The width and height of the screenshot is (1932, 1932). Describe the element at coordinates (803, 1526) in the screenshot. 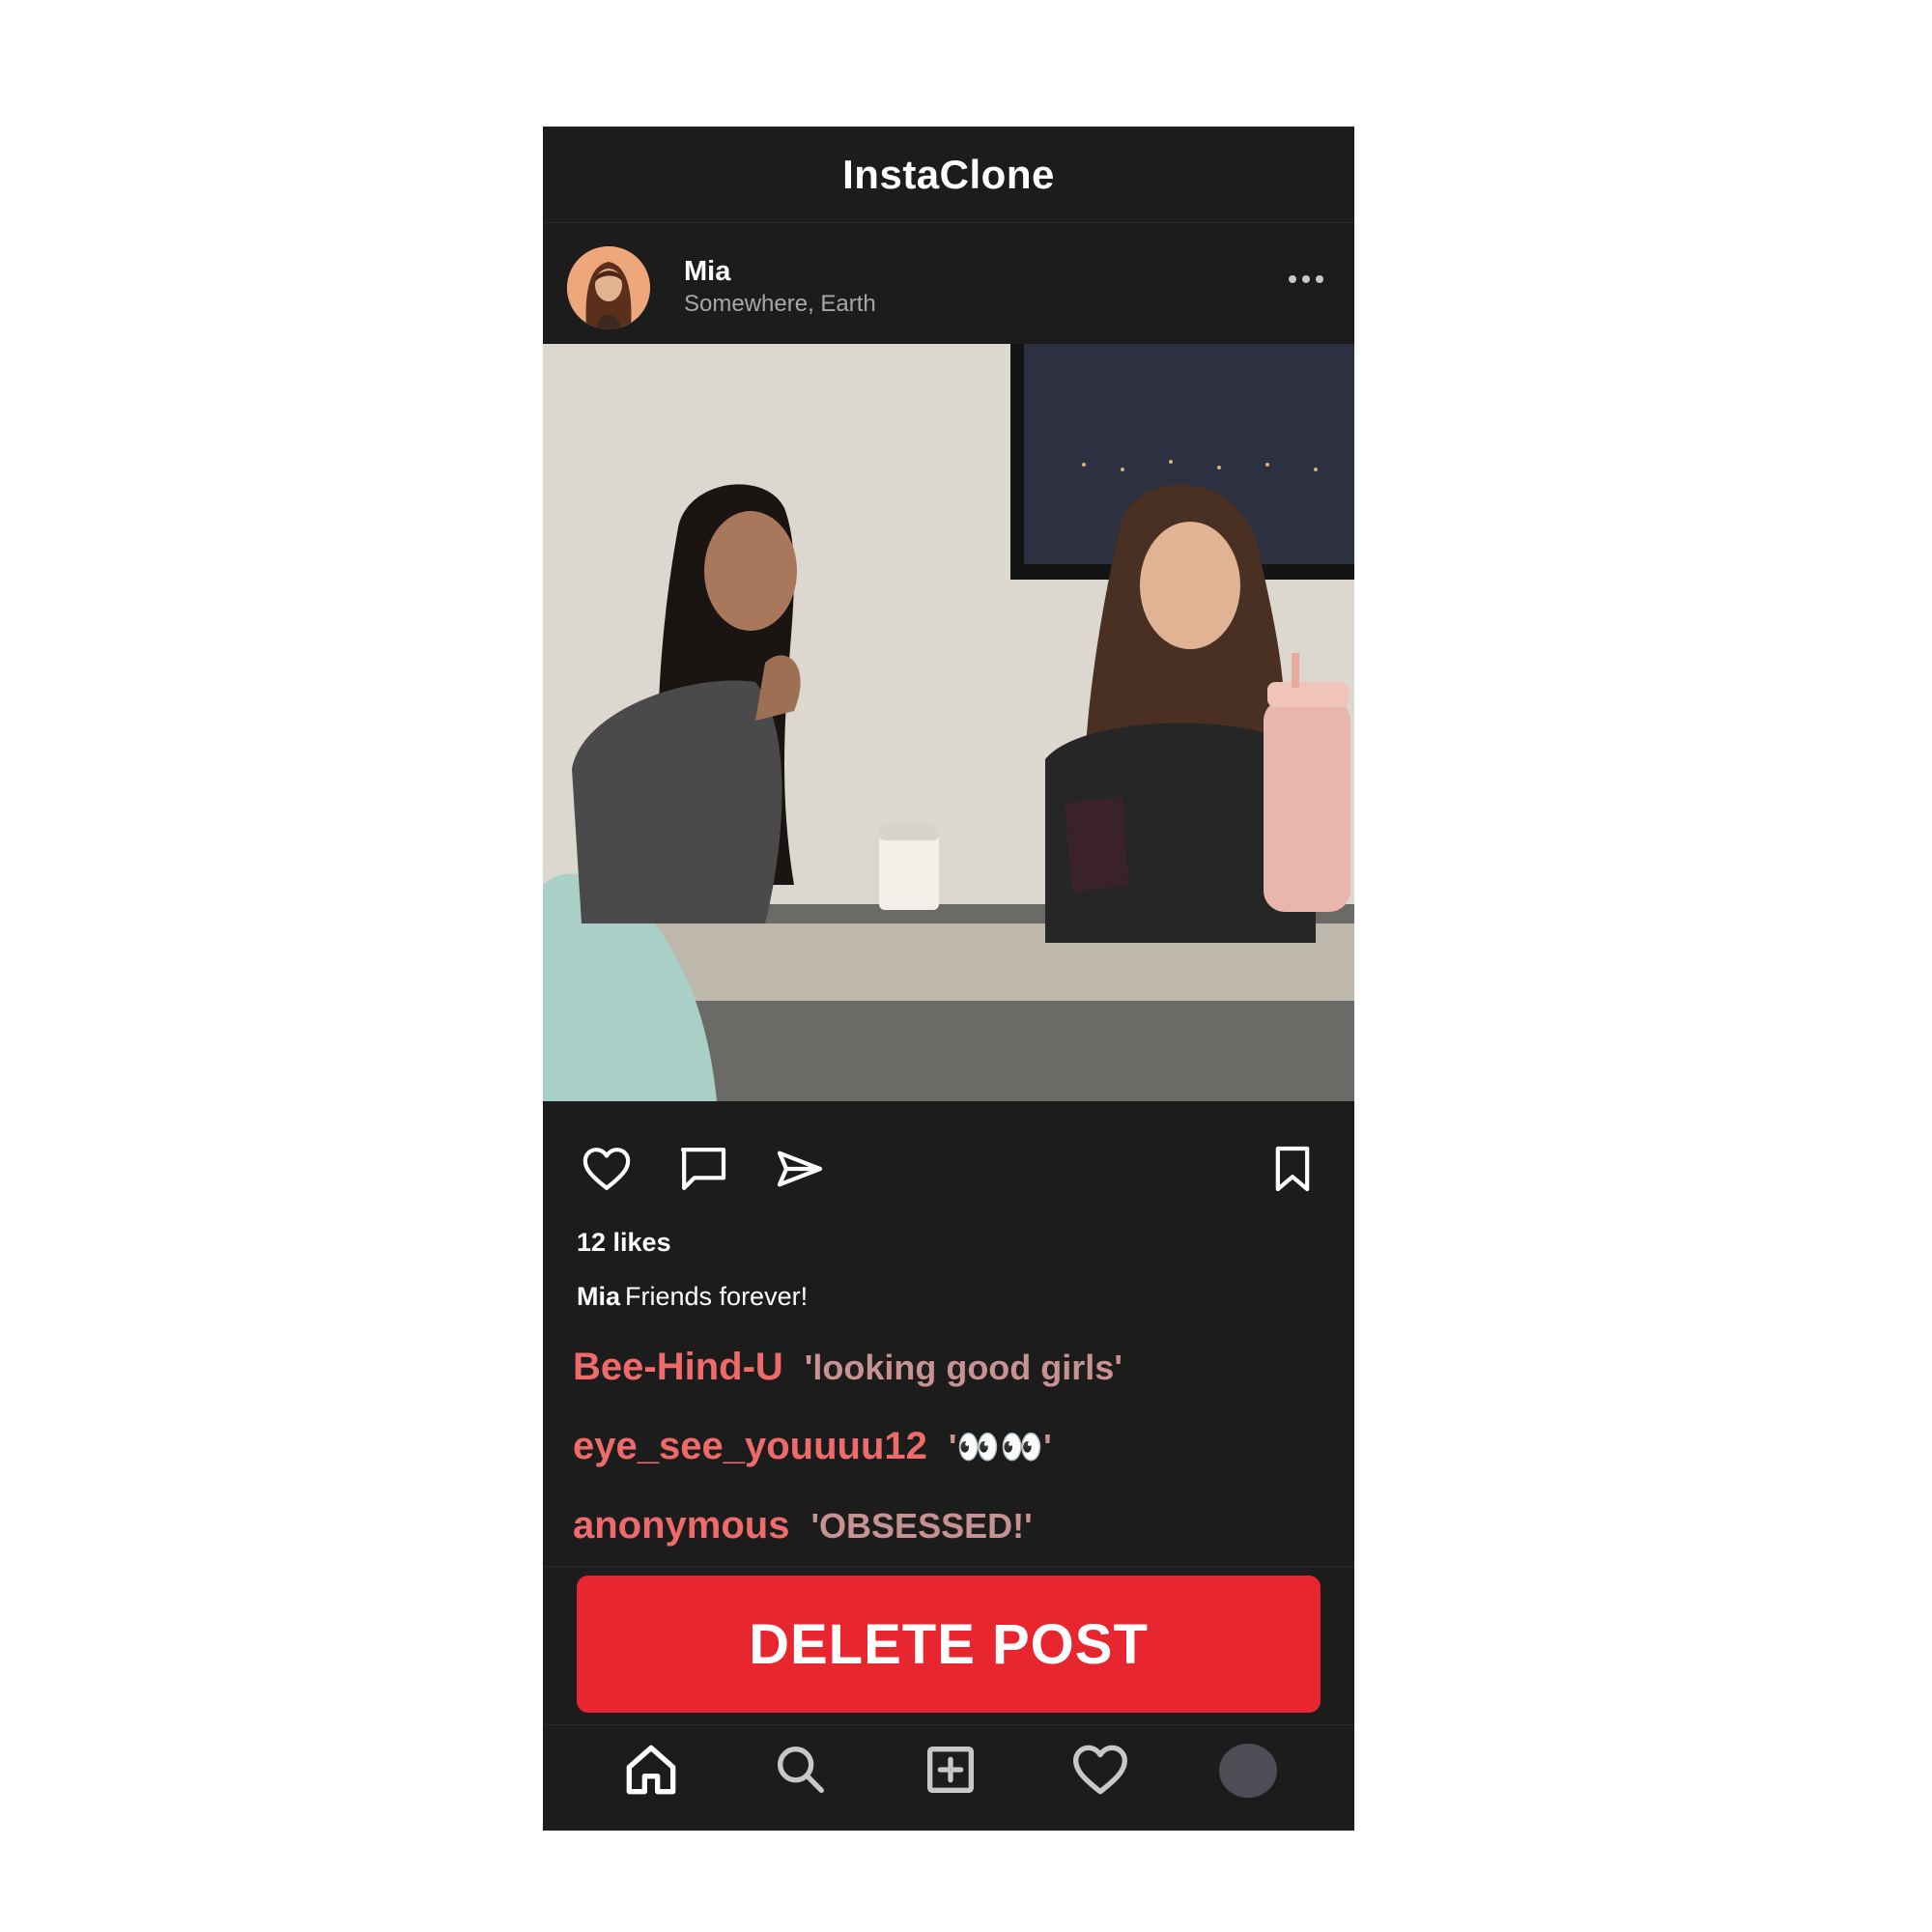

I see `comment-item: anonymous 'OBSESSED!'` at that location.